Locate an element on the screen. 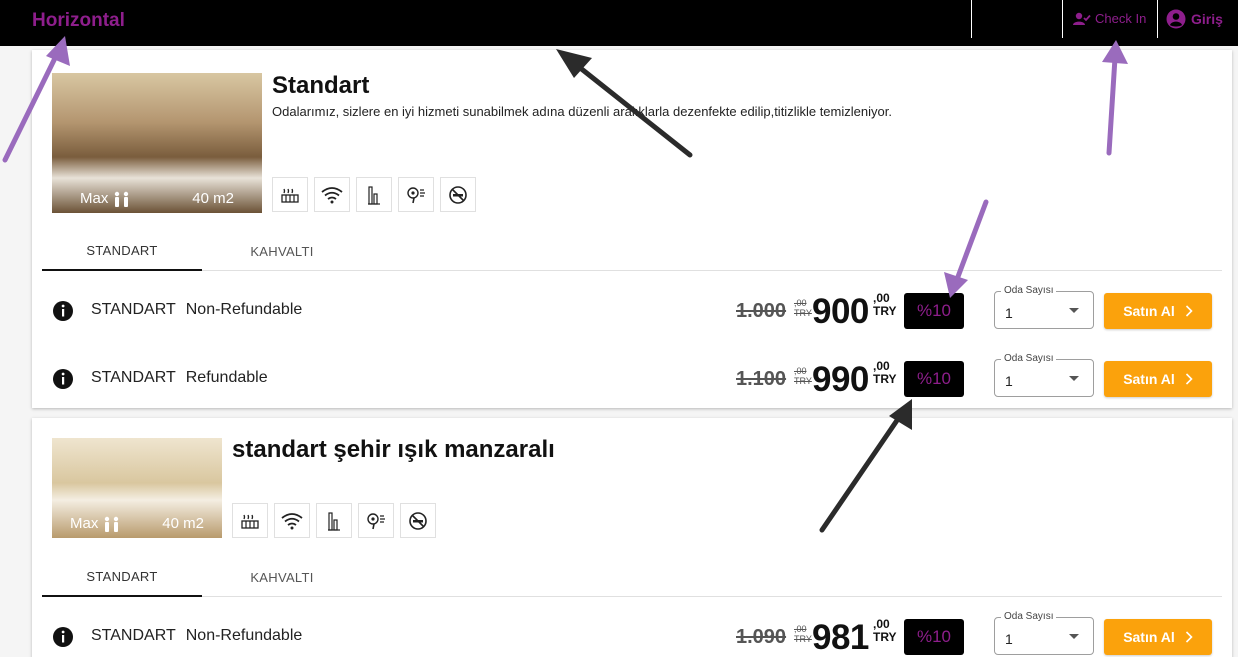  check-in-label: Check In is located at coordinates (1121, 18).